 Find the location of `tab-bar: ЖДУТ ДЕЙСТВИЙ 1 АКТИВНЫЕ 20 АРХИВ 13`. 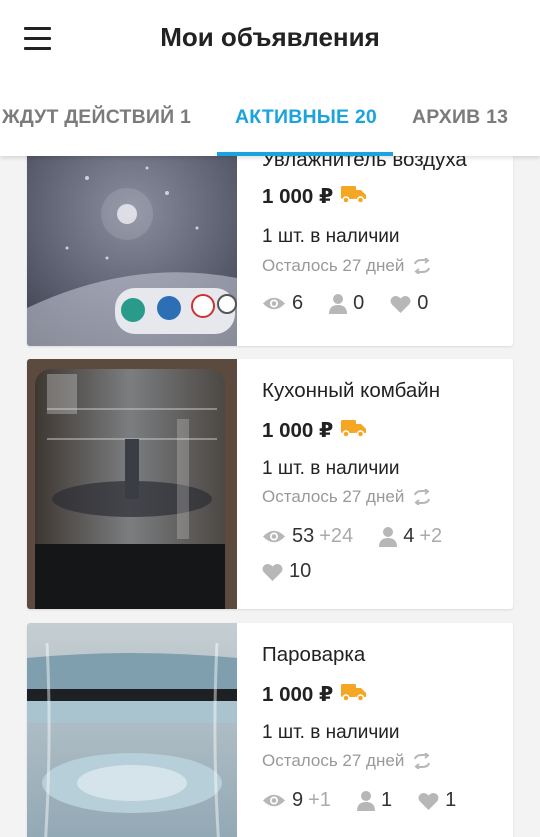

tab-bar: ЖДУТ ДЕЙСТВИЙ 1 АКТИВНЫЕ 20 АРХИВ 13 is located at coordinates (270, 129).